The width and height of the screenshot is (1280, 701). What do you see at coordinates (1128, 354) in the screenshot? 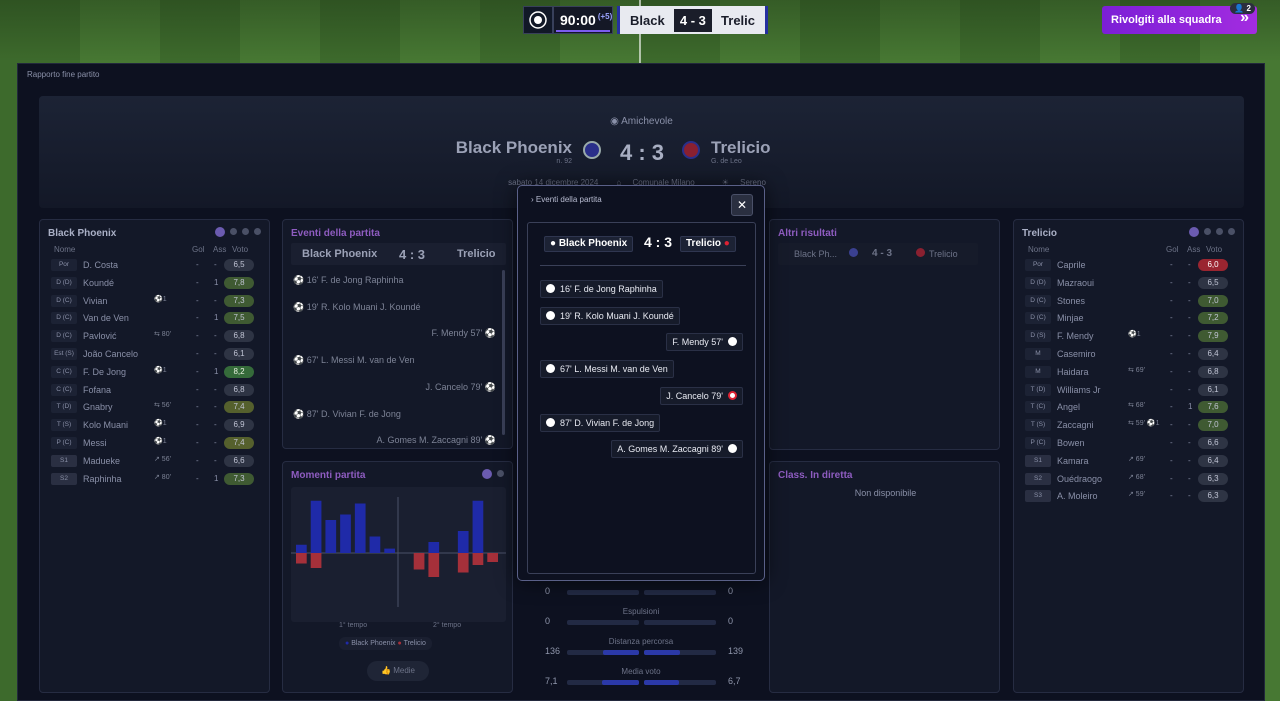
I see `player-row: M Casemiro - -6,4` at bounding box center [1128, 354].